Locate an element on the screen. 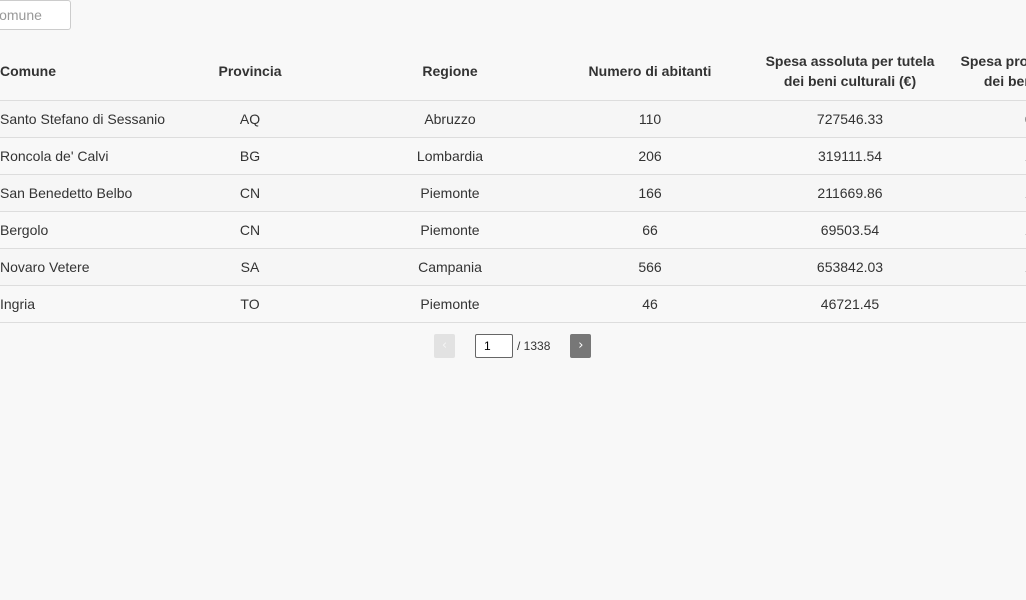  cell-spesa-pro-capite: 1636.47 is located at coordinates (988, 156).